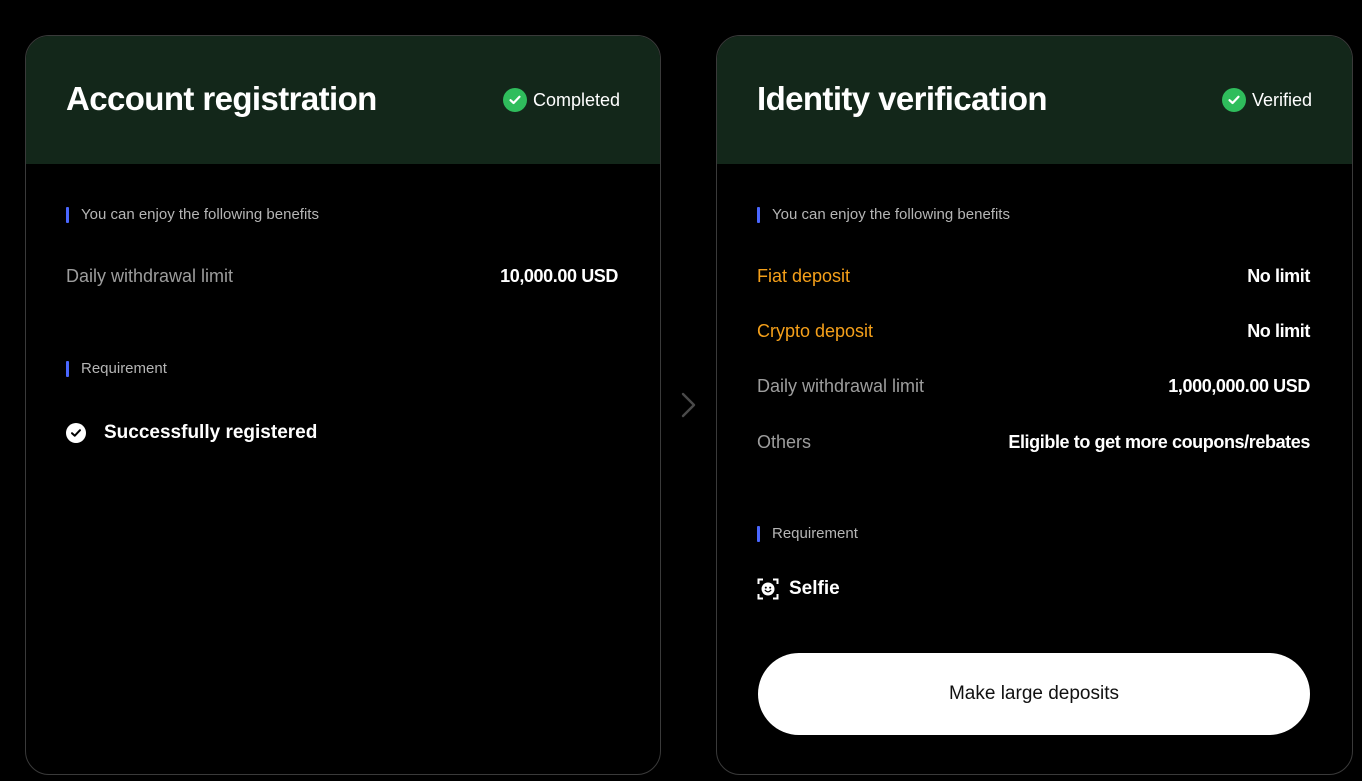 The width and height of the screenshot is (1362, 781). What do you see at coordinates (1033, 386) in the screenshot?
I see `benefit-row-withdrawal-limit: Daily withdrawal limit 1,000,000.00 USD` at bounding box center [1033, 386].